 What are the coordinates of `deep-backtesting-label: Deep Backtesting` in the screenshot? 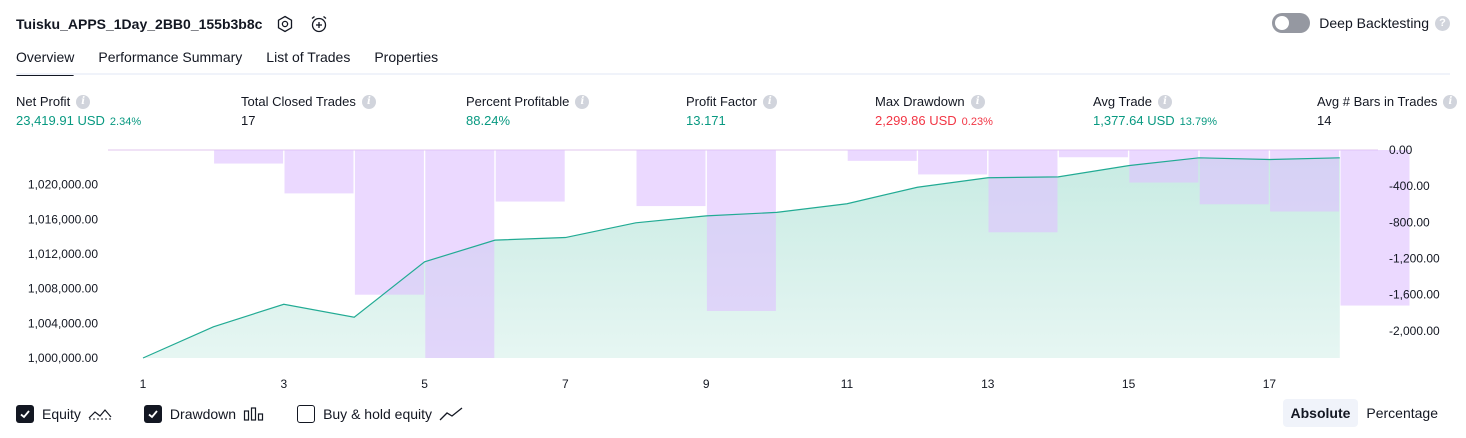 It's located at (1374, 23).